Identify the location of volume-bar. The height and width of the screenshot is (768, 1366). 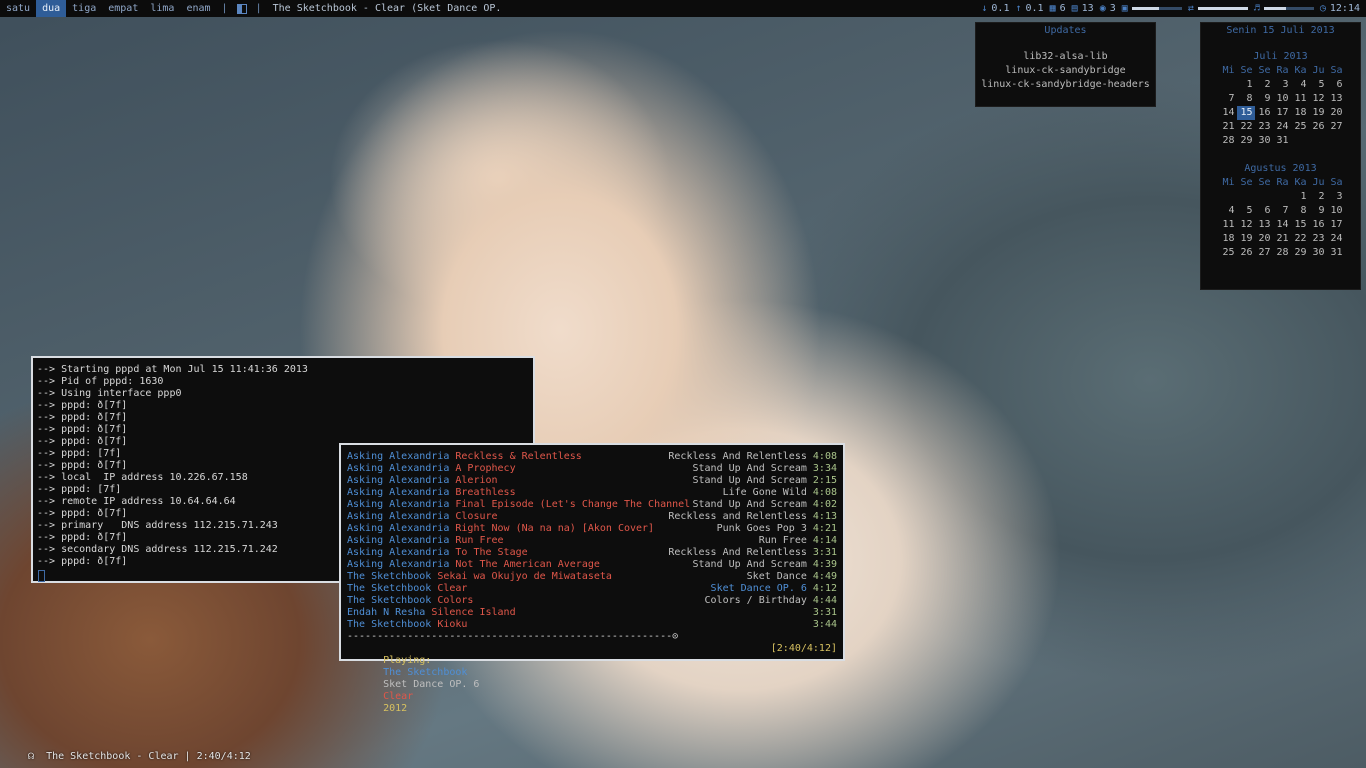
(1288, 8).